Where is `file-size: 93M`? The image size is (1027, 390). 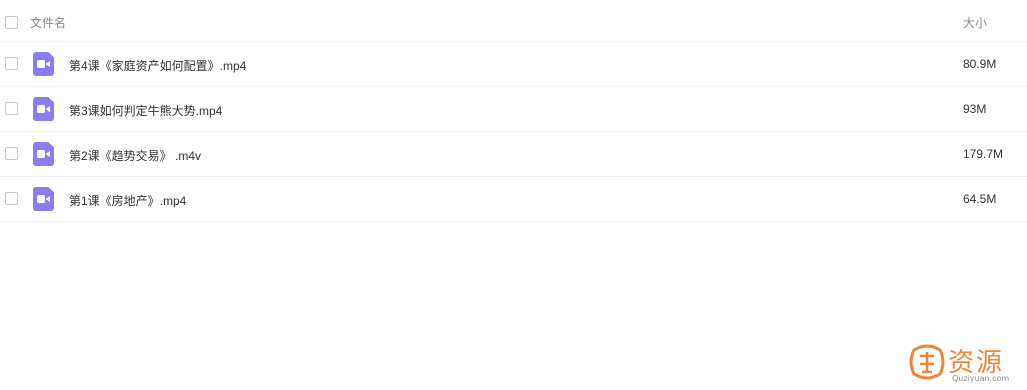 file-size: 93M is located at coordinates (975, 109).